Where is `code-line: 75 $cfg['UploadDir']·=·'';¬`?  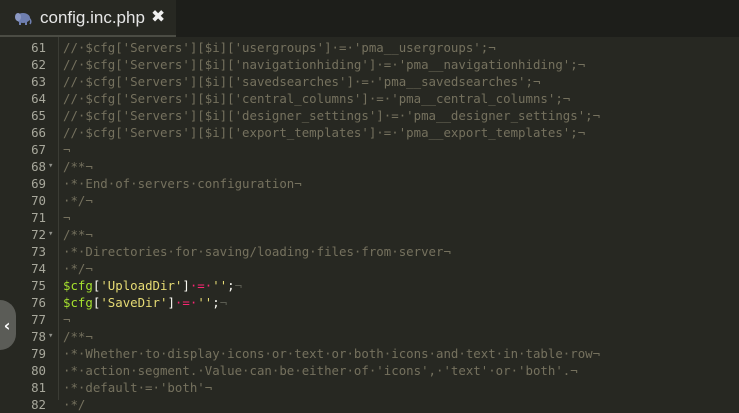 code-line: 75 $cfg['UploadDir']·=·'';¬ is located at coordinates (369, 285).